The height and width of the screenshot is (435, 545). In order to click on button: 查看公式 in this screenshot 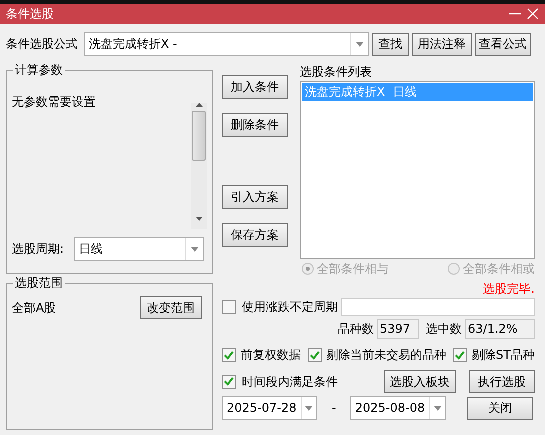, I will do `click(503, 44)`.